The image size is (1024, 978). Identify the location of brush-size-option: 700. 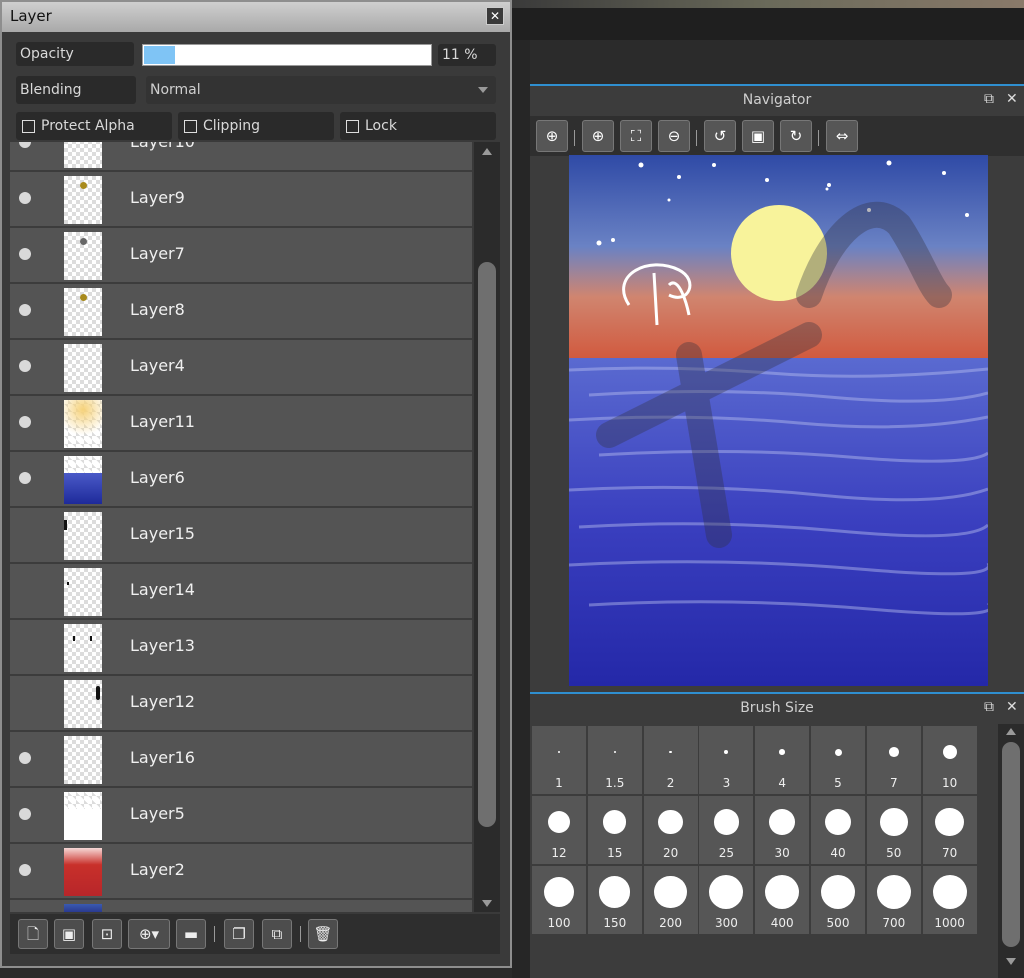
(893, 900).